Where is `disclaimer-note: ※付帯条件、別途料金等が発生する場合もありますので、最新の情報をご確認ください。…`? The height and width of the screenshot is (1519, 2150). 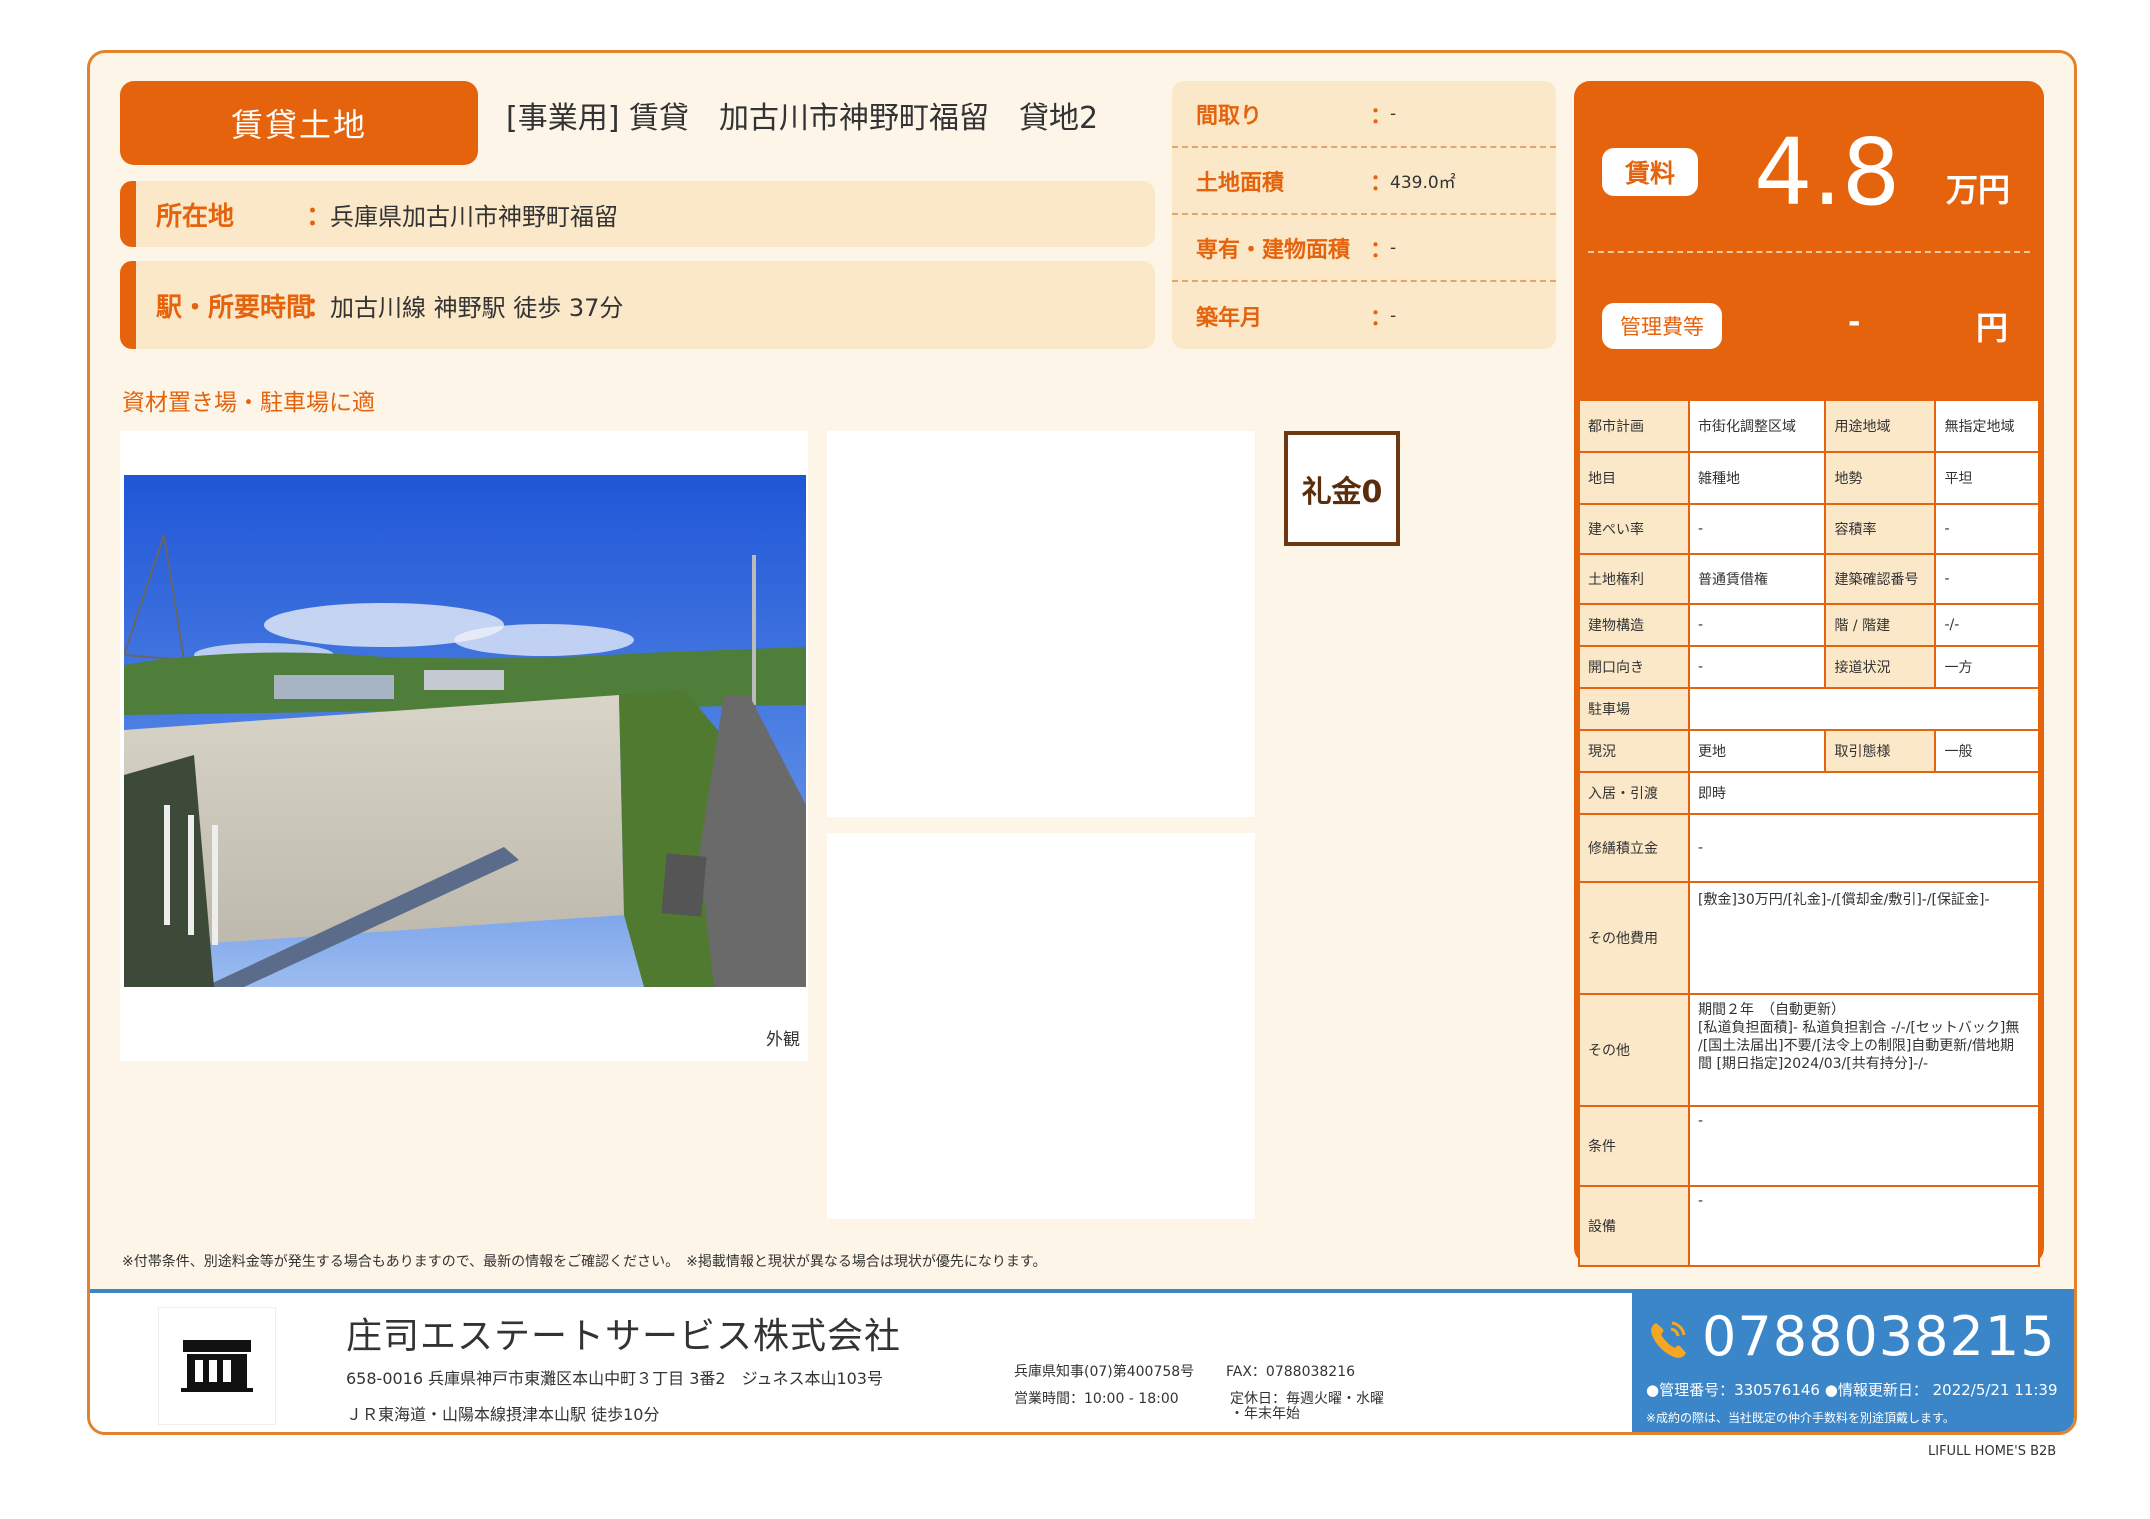
disclaimer-note: ※付帯条件、別途料金等が発生する場合もありますので、最新の情報をご確認ください。… is located at coordinates (584, 1262).